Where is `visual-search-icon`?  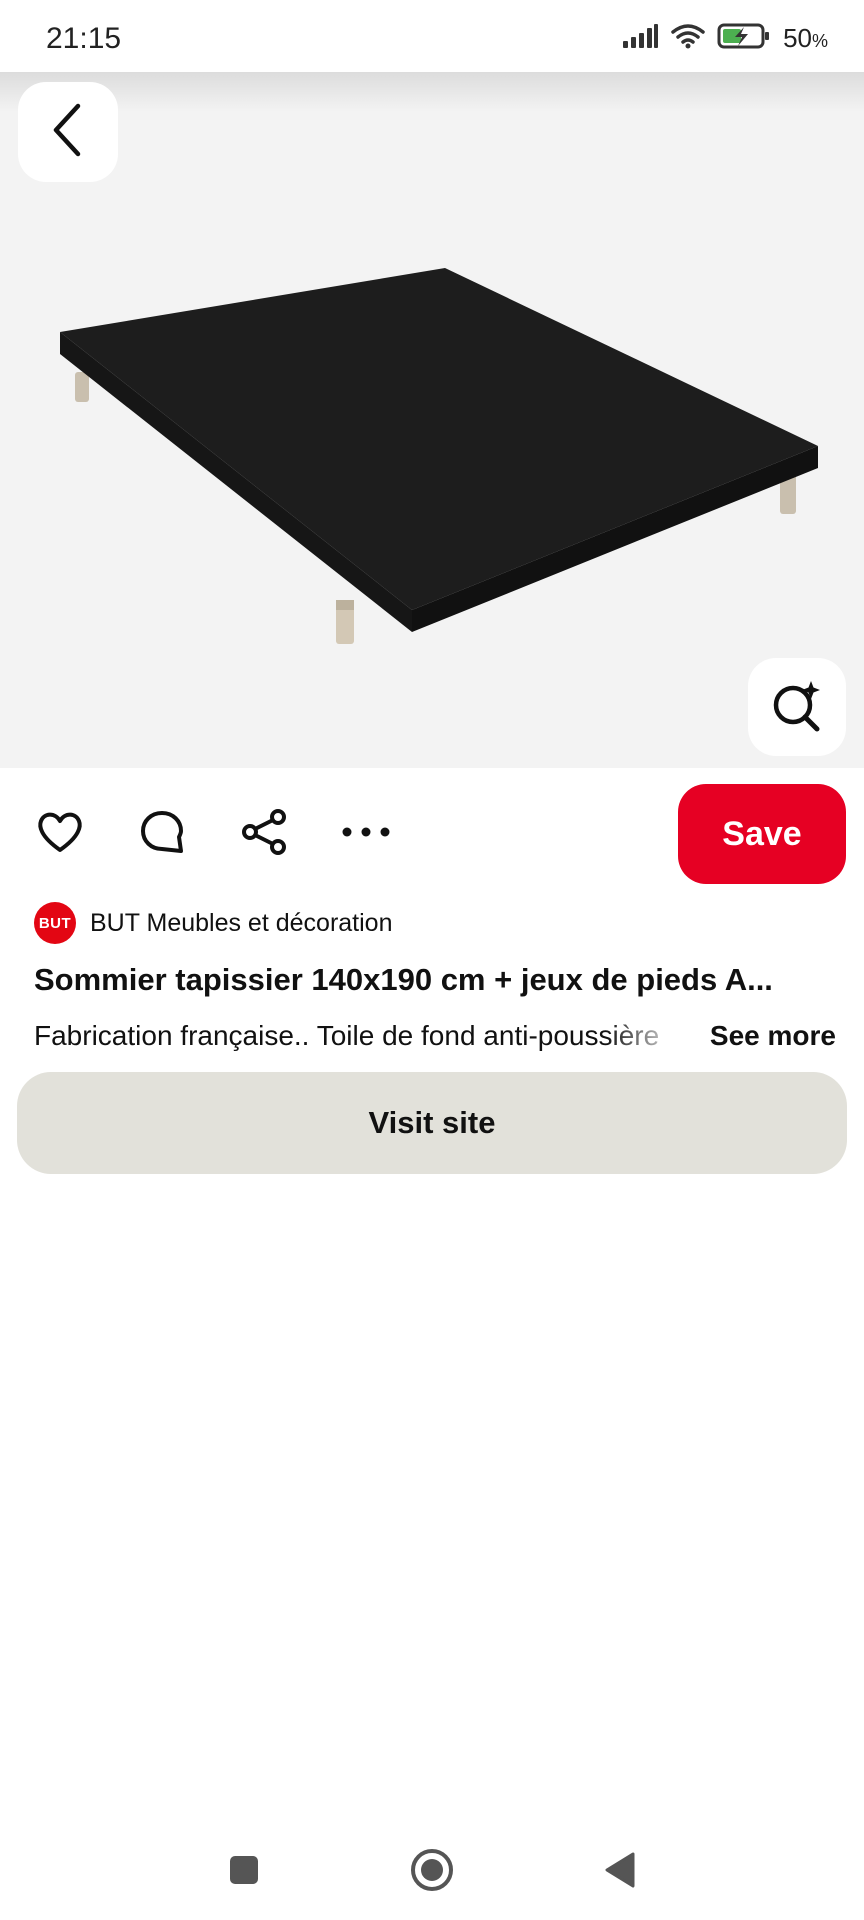 visual-search-icon is located at coordinates (797, 707).